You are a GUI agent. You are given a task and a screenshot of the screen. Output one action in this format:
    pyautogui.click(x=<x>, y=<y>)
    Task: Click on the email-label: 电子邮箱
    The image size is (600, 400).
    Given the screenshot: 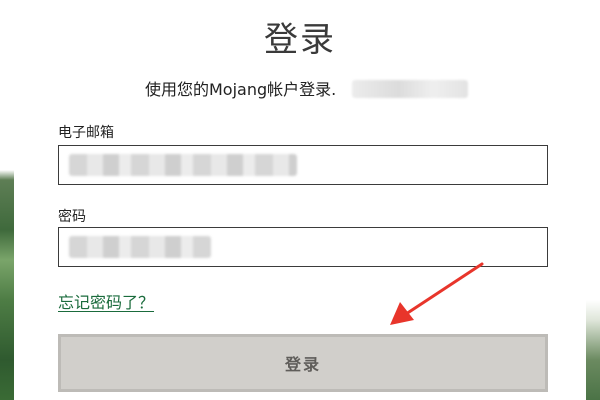 What is the action you would take?
    pyautogui.click(x=86, y=133)
    